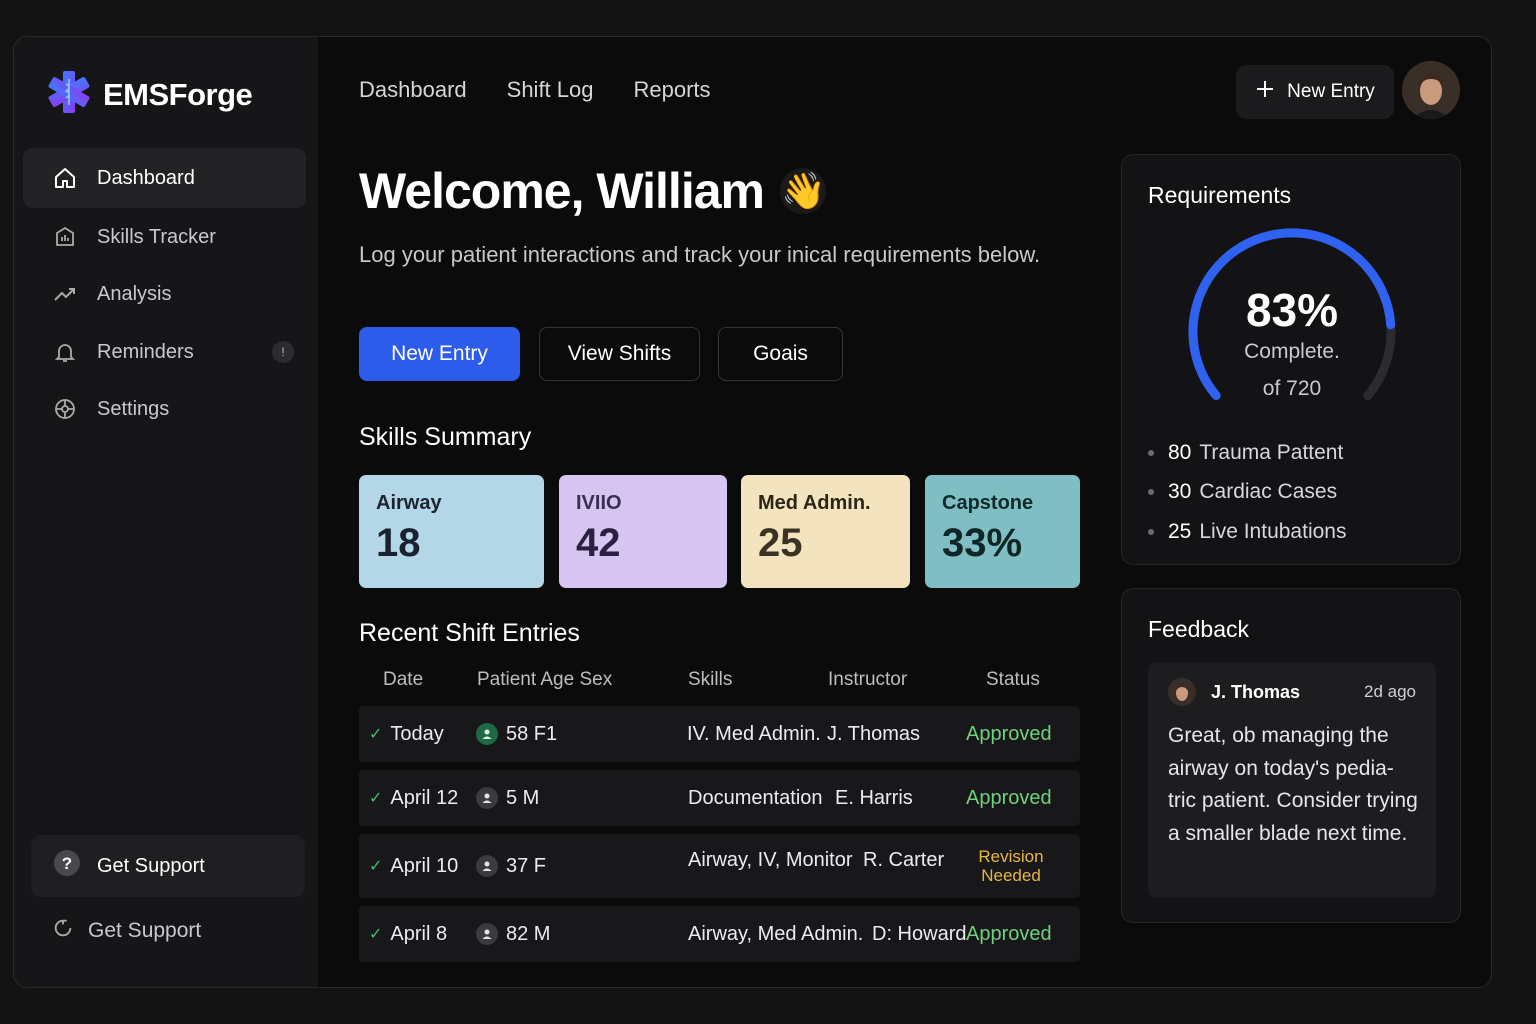  What do you see at coordinates (424, 797) in the screenshot?
I see `row-date: April 12` at bounding box center [424, 797].